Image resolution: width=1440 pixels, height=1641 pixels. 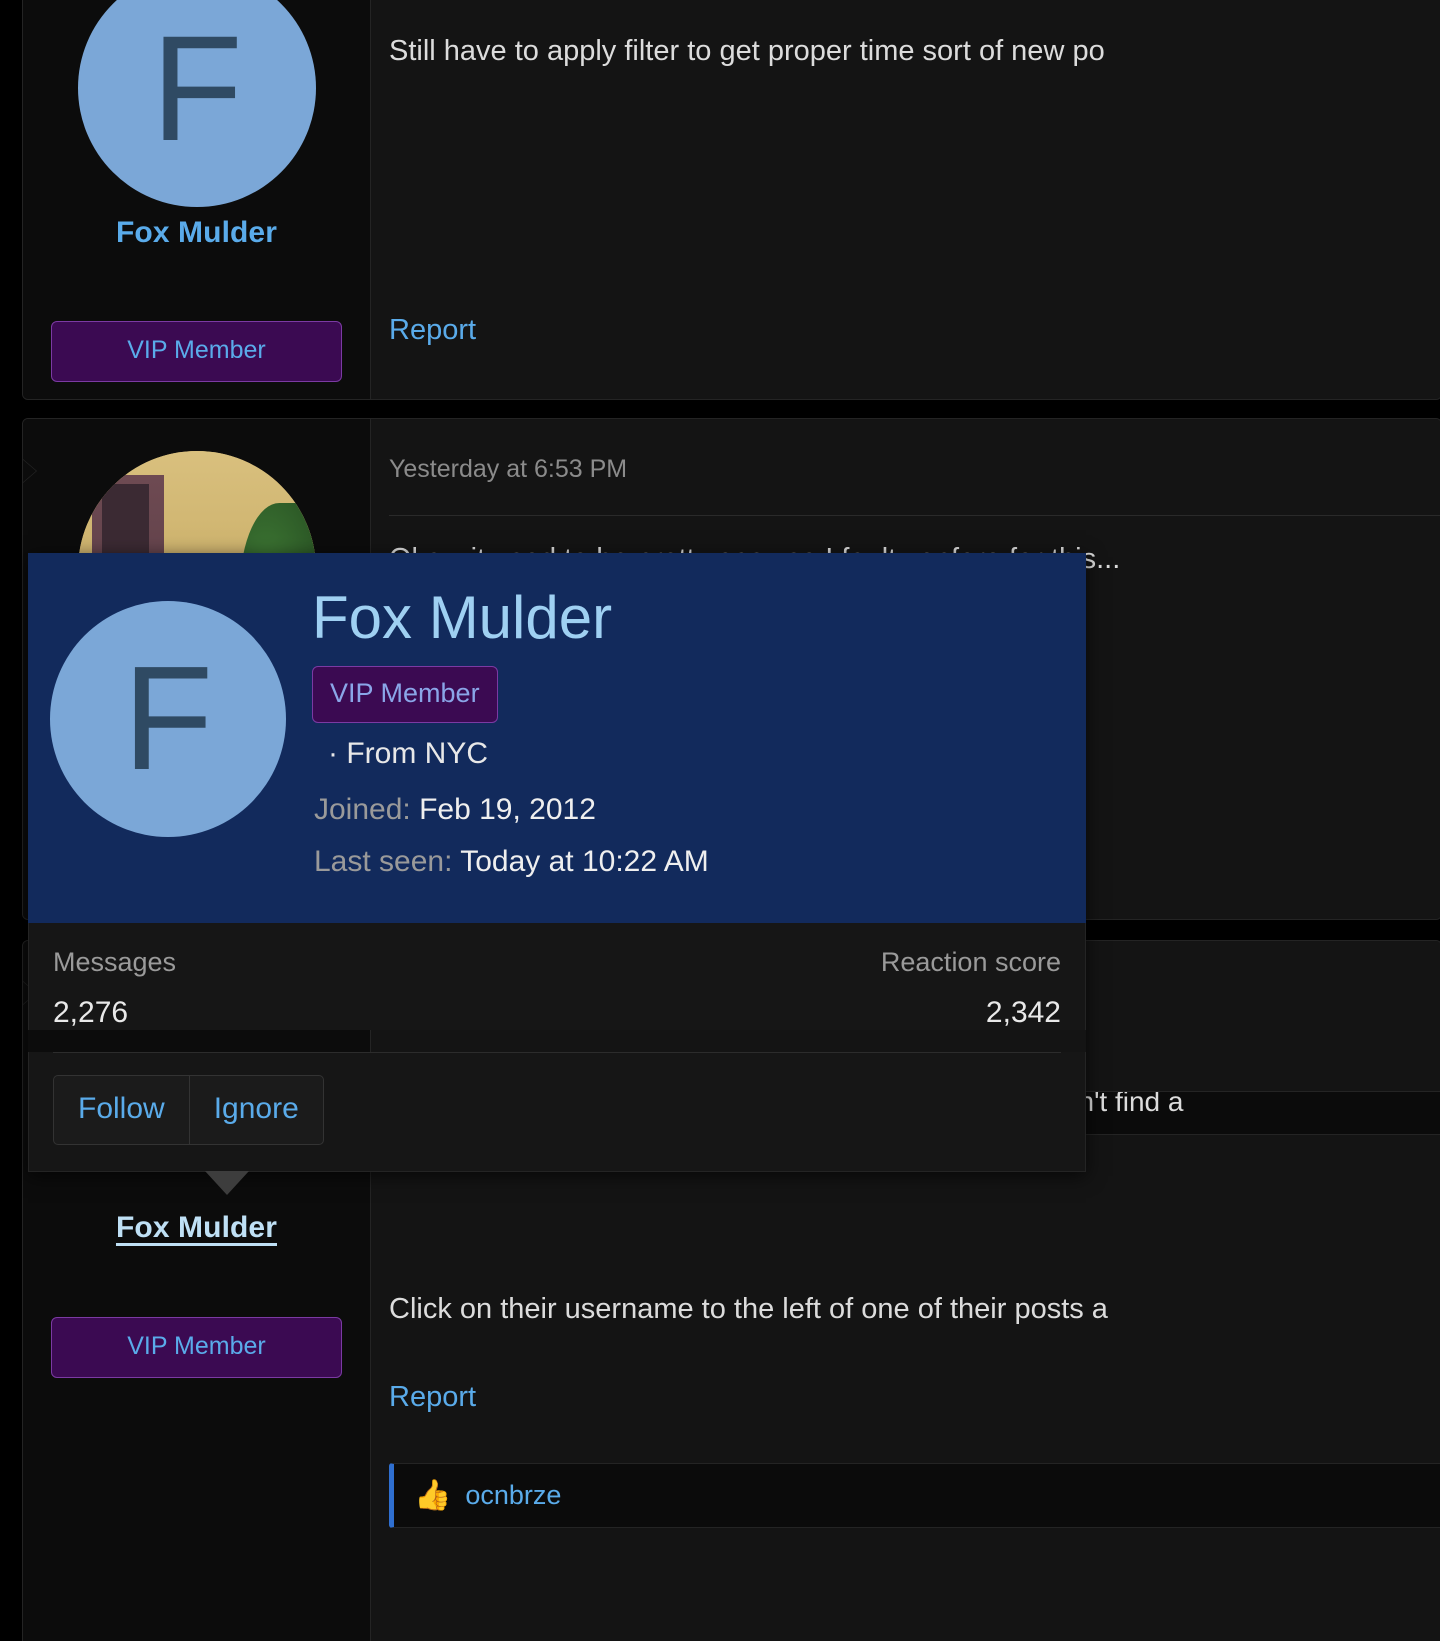 I want to click on last-seen-label: Last seen:, so click(x=383, y=861).